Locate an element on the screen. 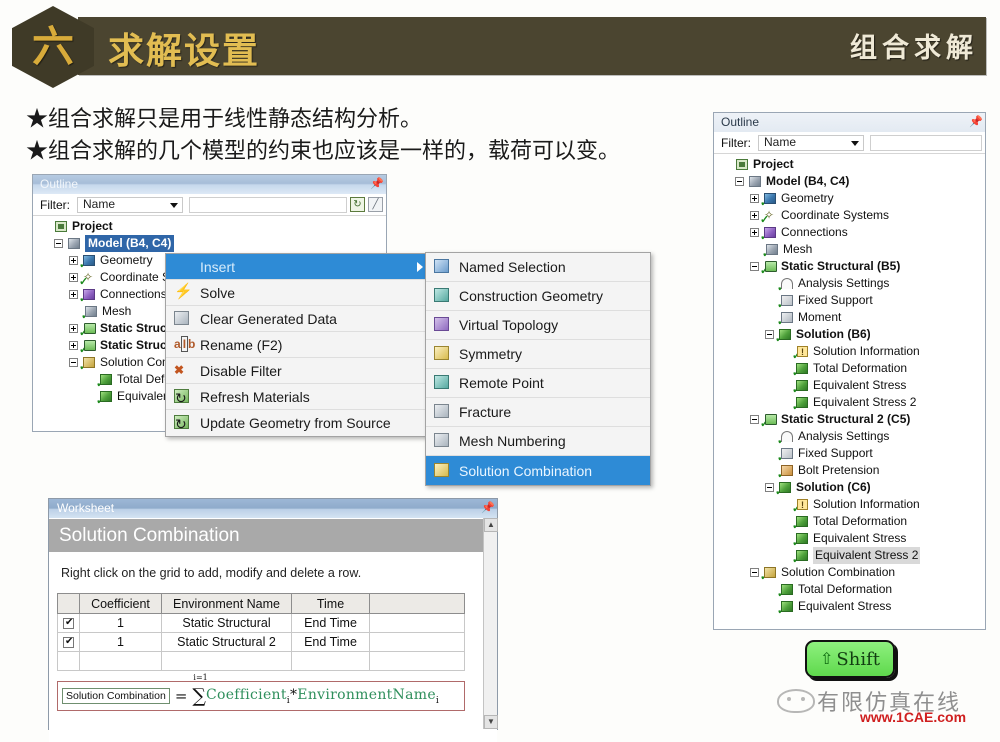  tree-item: ✓Solution (C6) is located at coordinates (850, 488).